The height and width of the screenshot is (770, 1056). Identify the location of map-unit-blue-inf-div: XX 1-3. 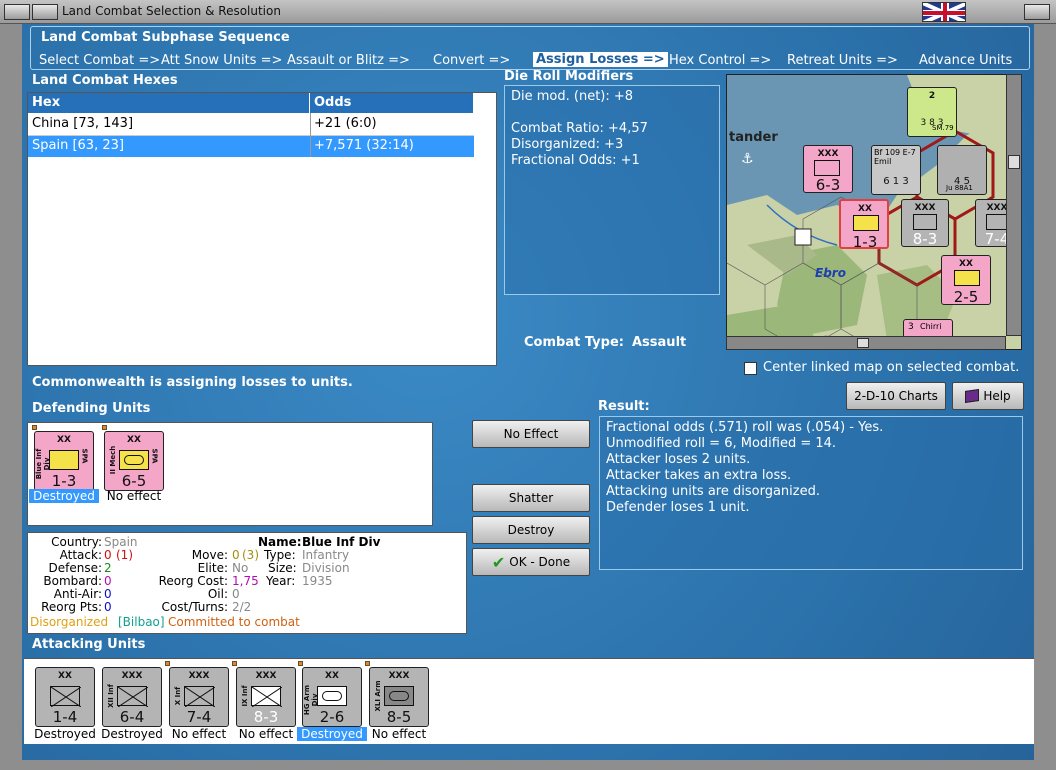
(864, 225).